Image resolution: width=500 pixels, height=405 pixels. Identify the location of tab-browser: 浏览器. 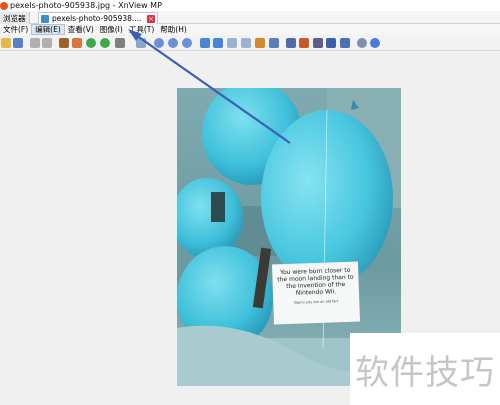
(15, 18).